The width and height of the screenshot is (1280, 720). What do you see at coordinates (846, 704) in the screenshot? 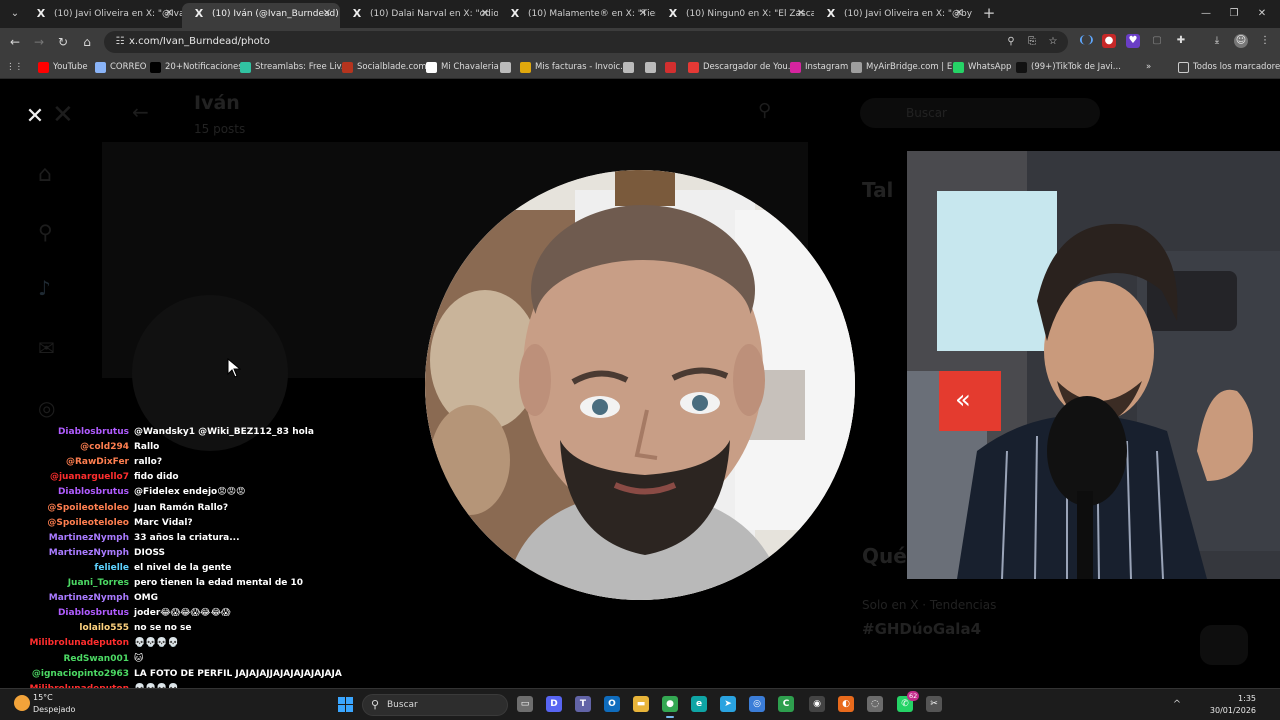
I see `orange-app-icon: ◐` at bounding box center [846, 704].